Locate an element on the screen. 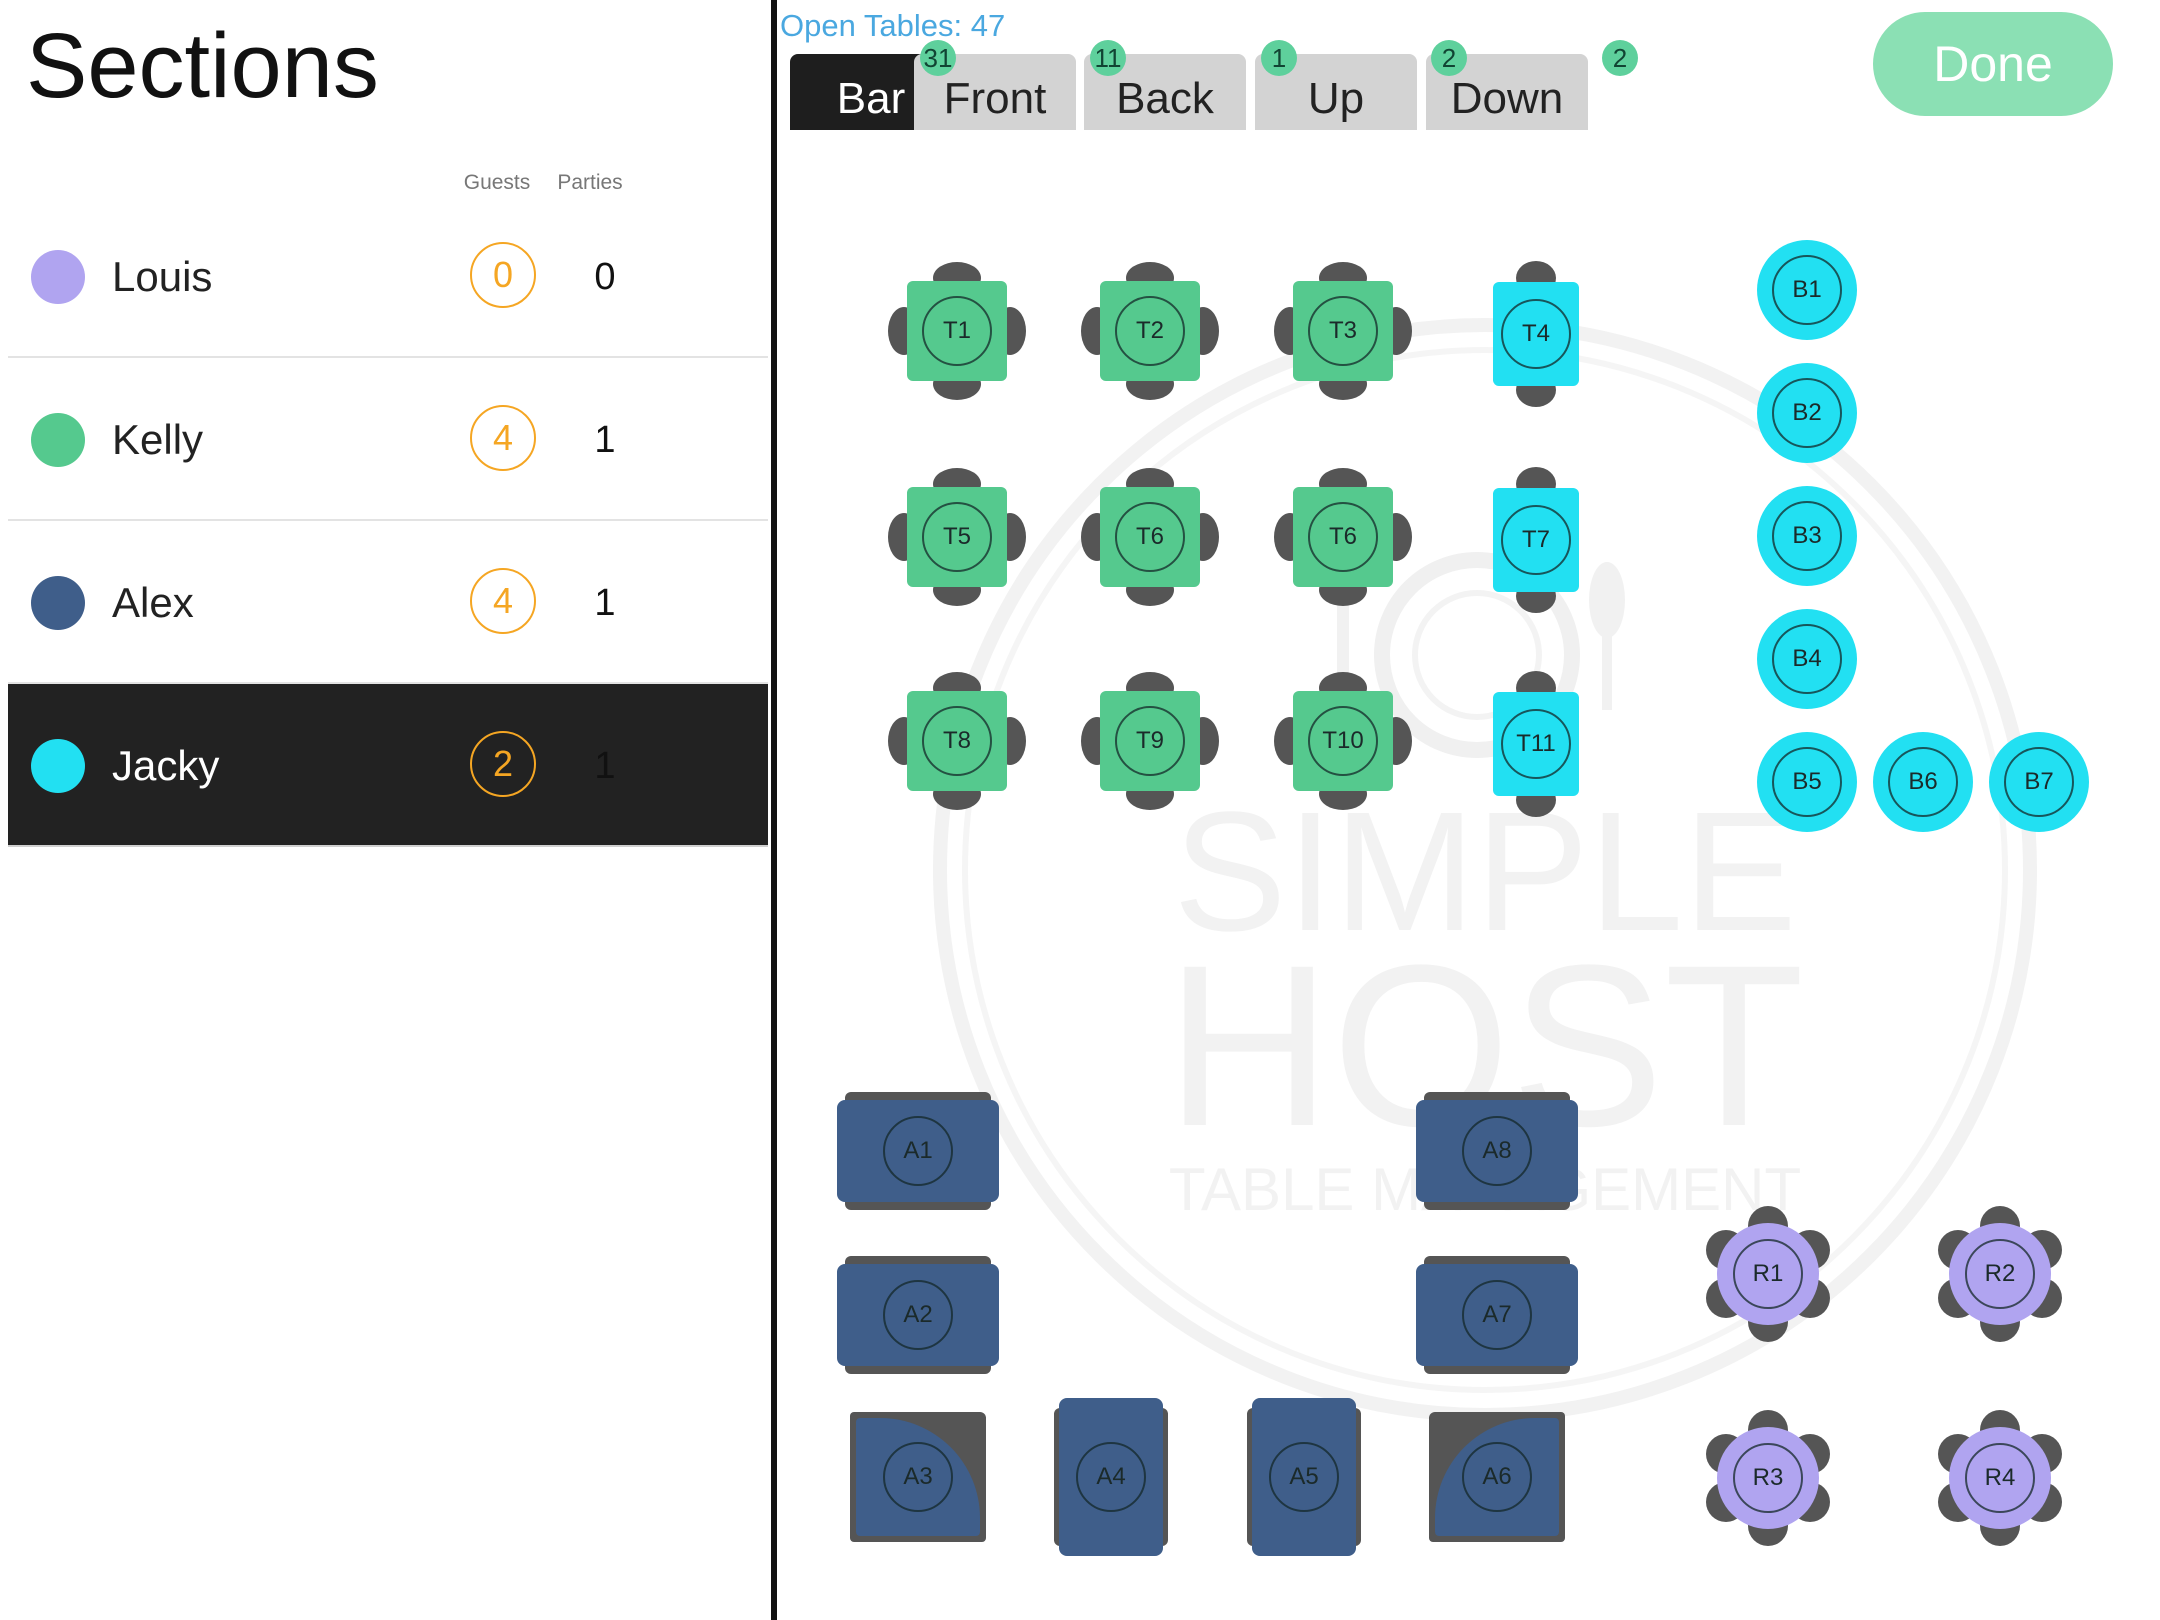  table-t2: T2 is located at coordinates (1150, 331).